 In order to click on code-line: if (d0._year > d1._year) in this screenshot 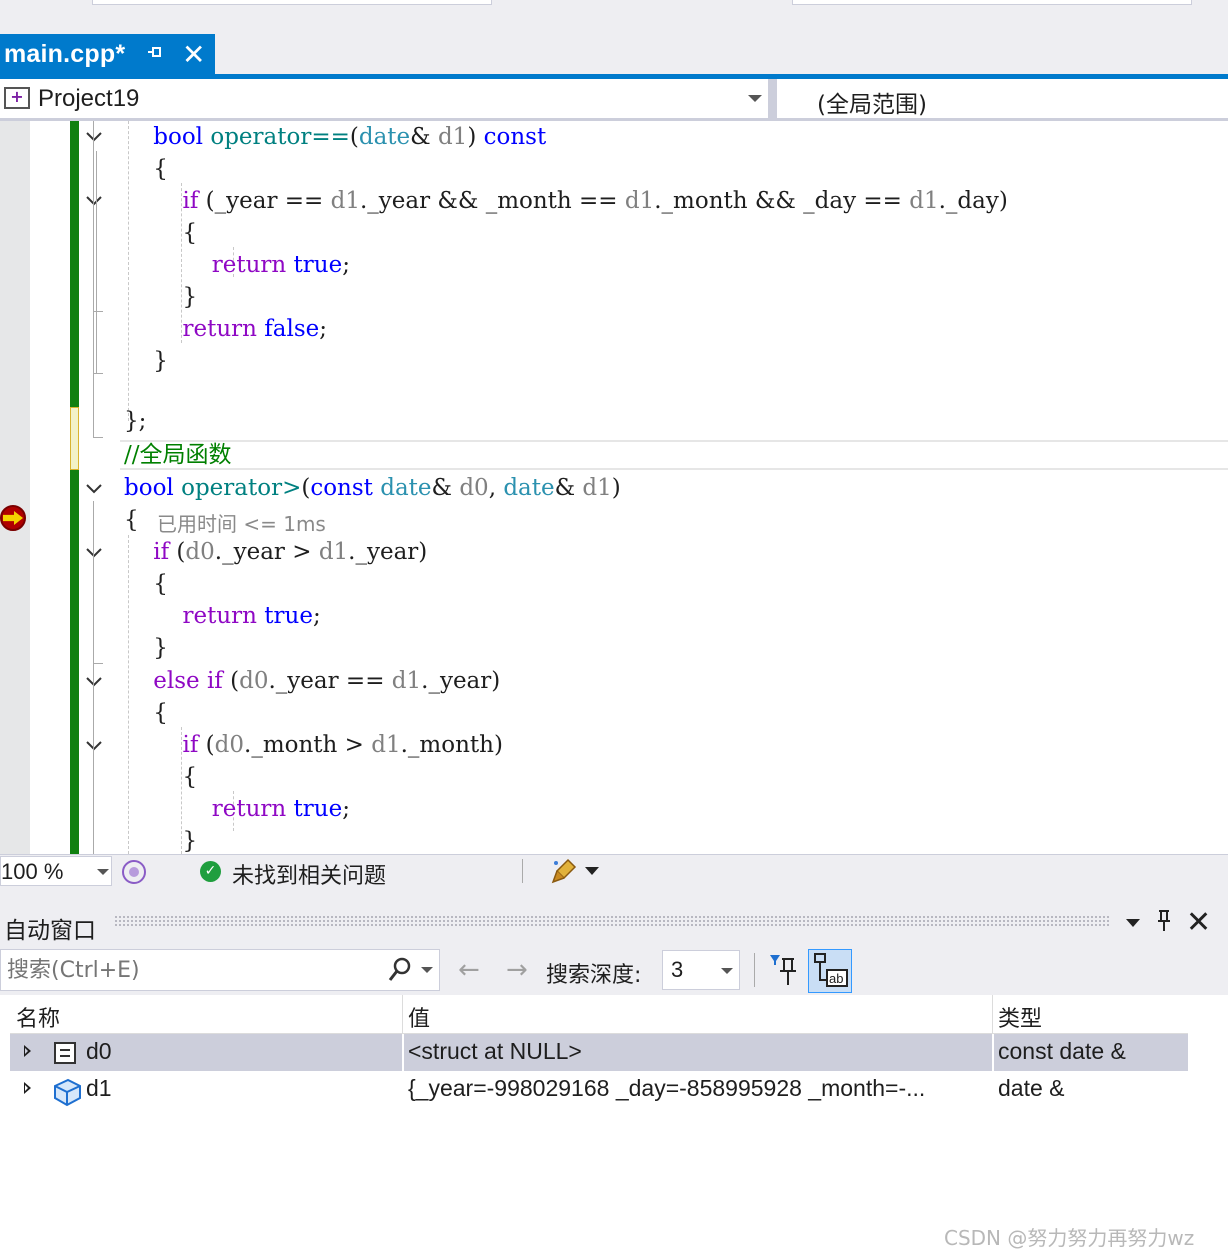, I will do `click(275, 552)`.